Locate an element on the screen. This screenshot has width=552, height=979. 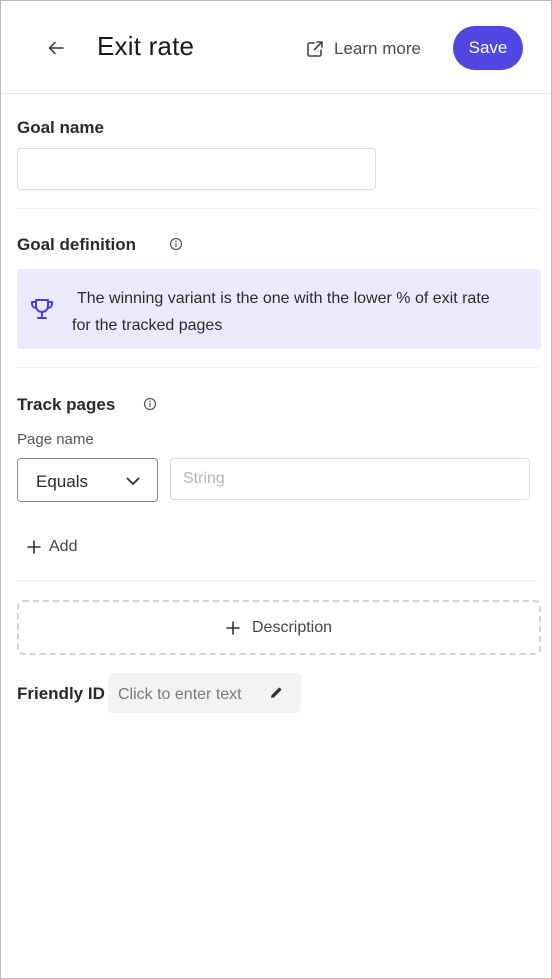
back-button is located at coordinates (56, 48).